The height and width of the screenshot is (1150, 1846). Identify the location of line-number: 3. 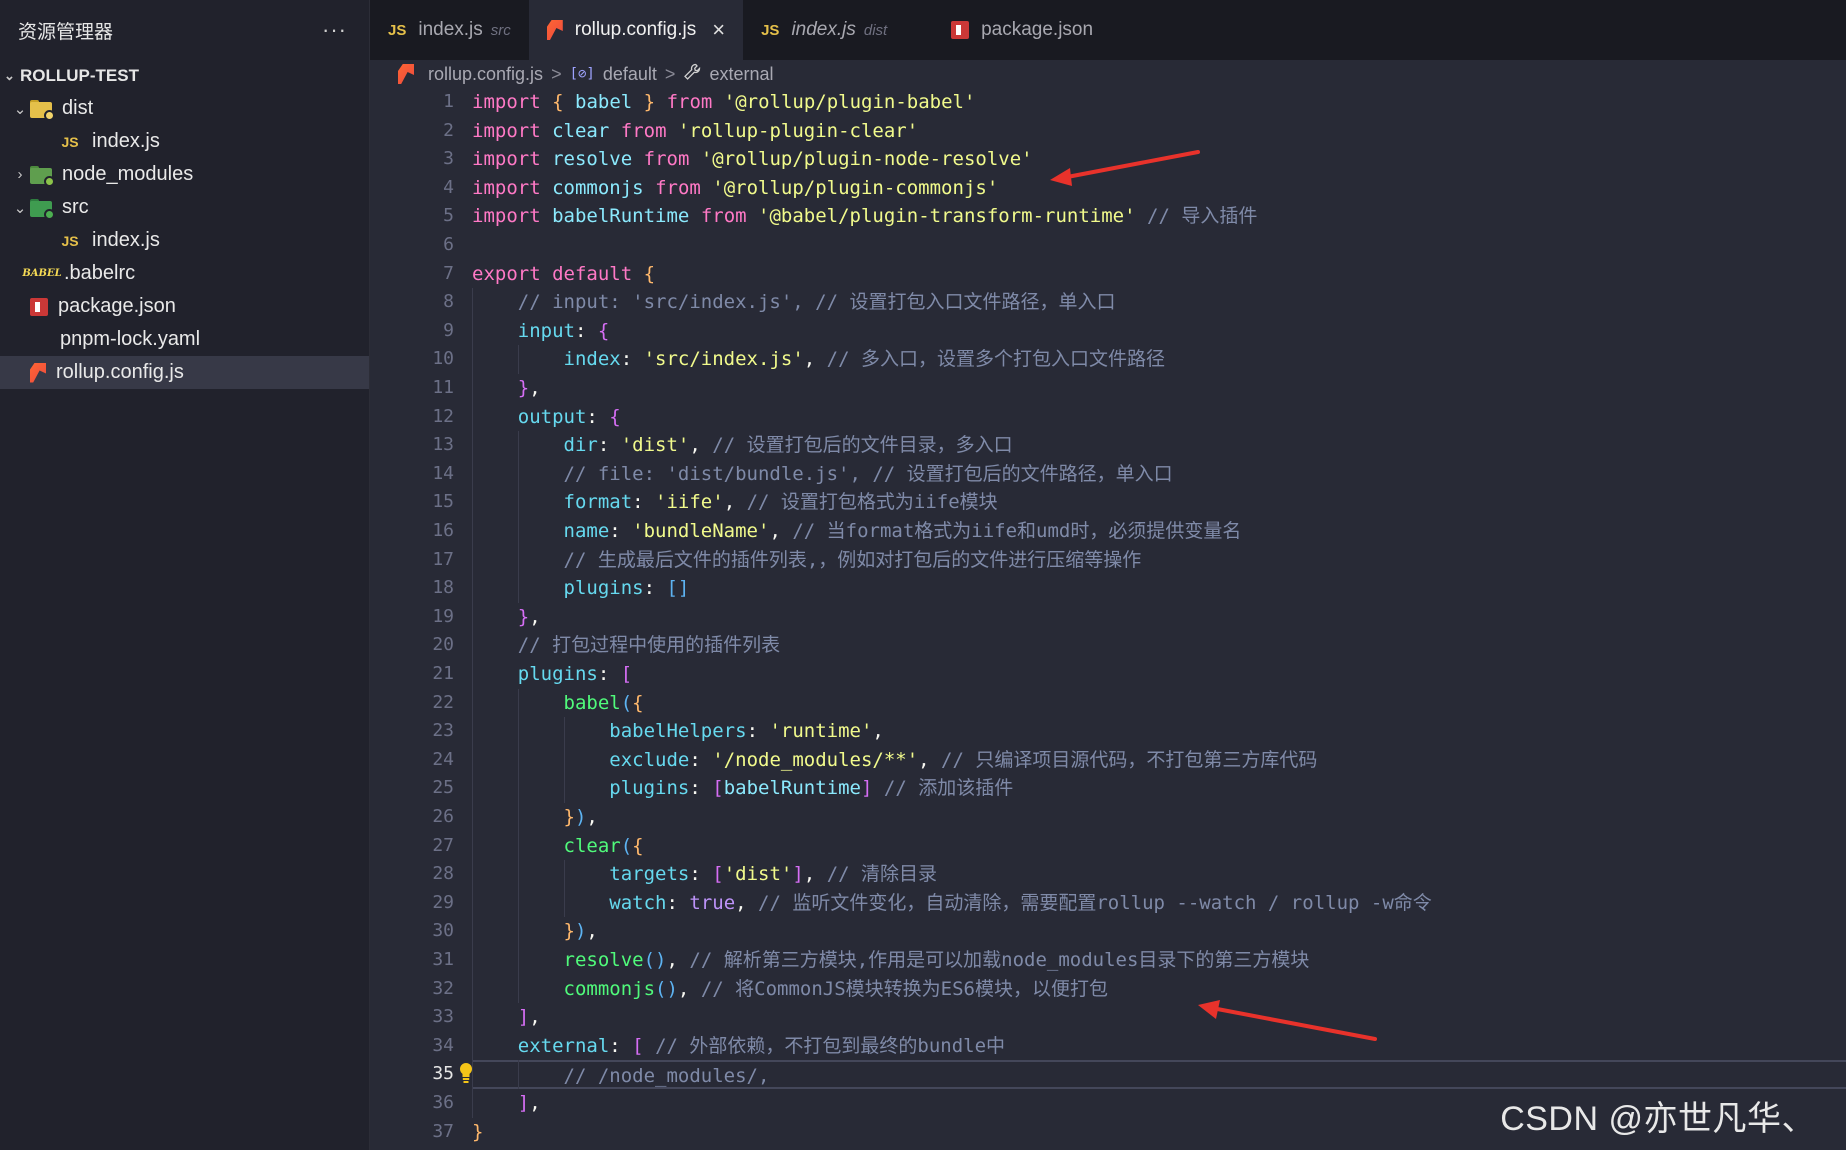
(448, 159).